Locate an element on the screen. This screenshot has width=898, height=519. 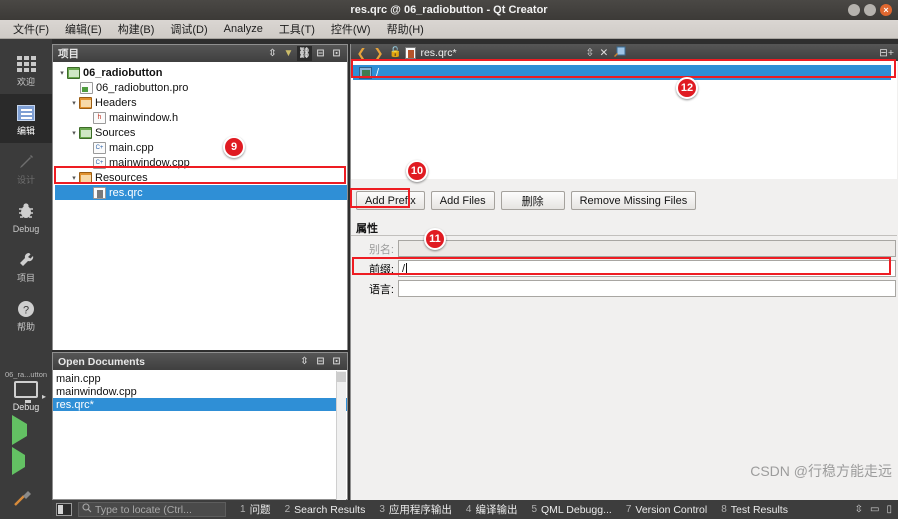
status-panel-app-output: 3 应用程序输出 is located at coordinates (415, 509).